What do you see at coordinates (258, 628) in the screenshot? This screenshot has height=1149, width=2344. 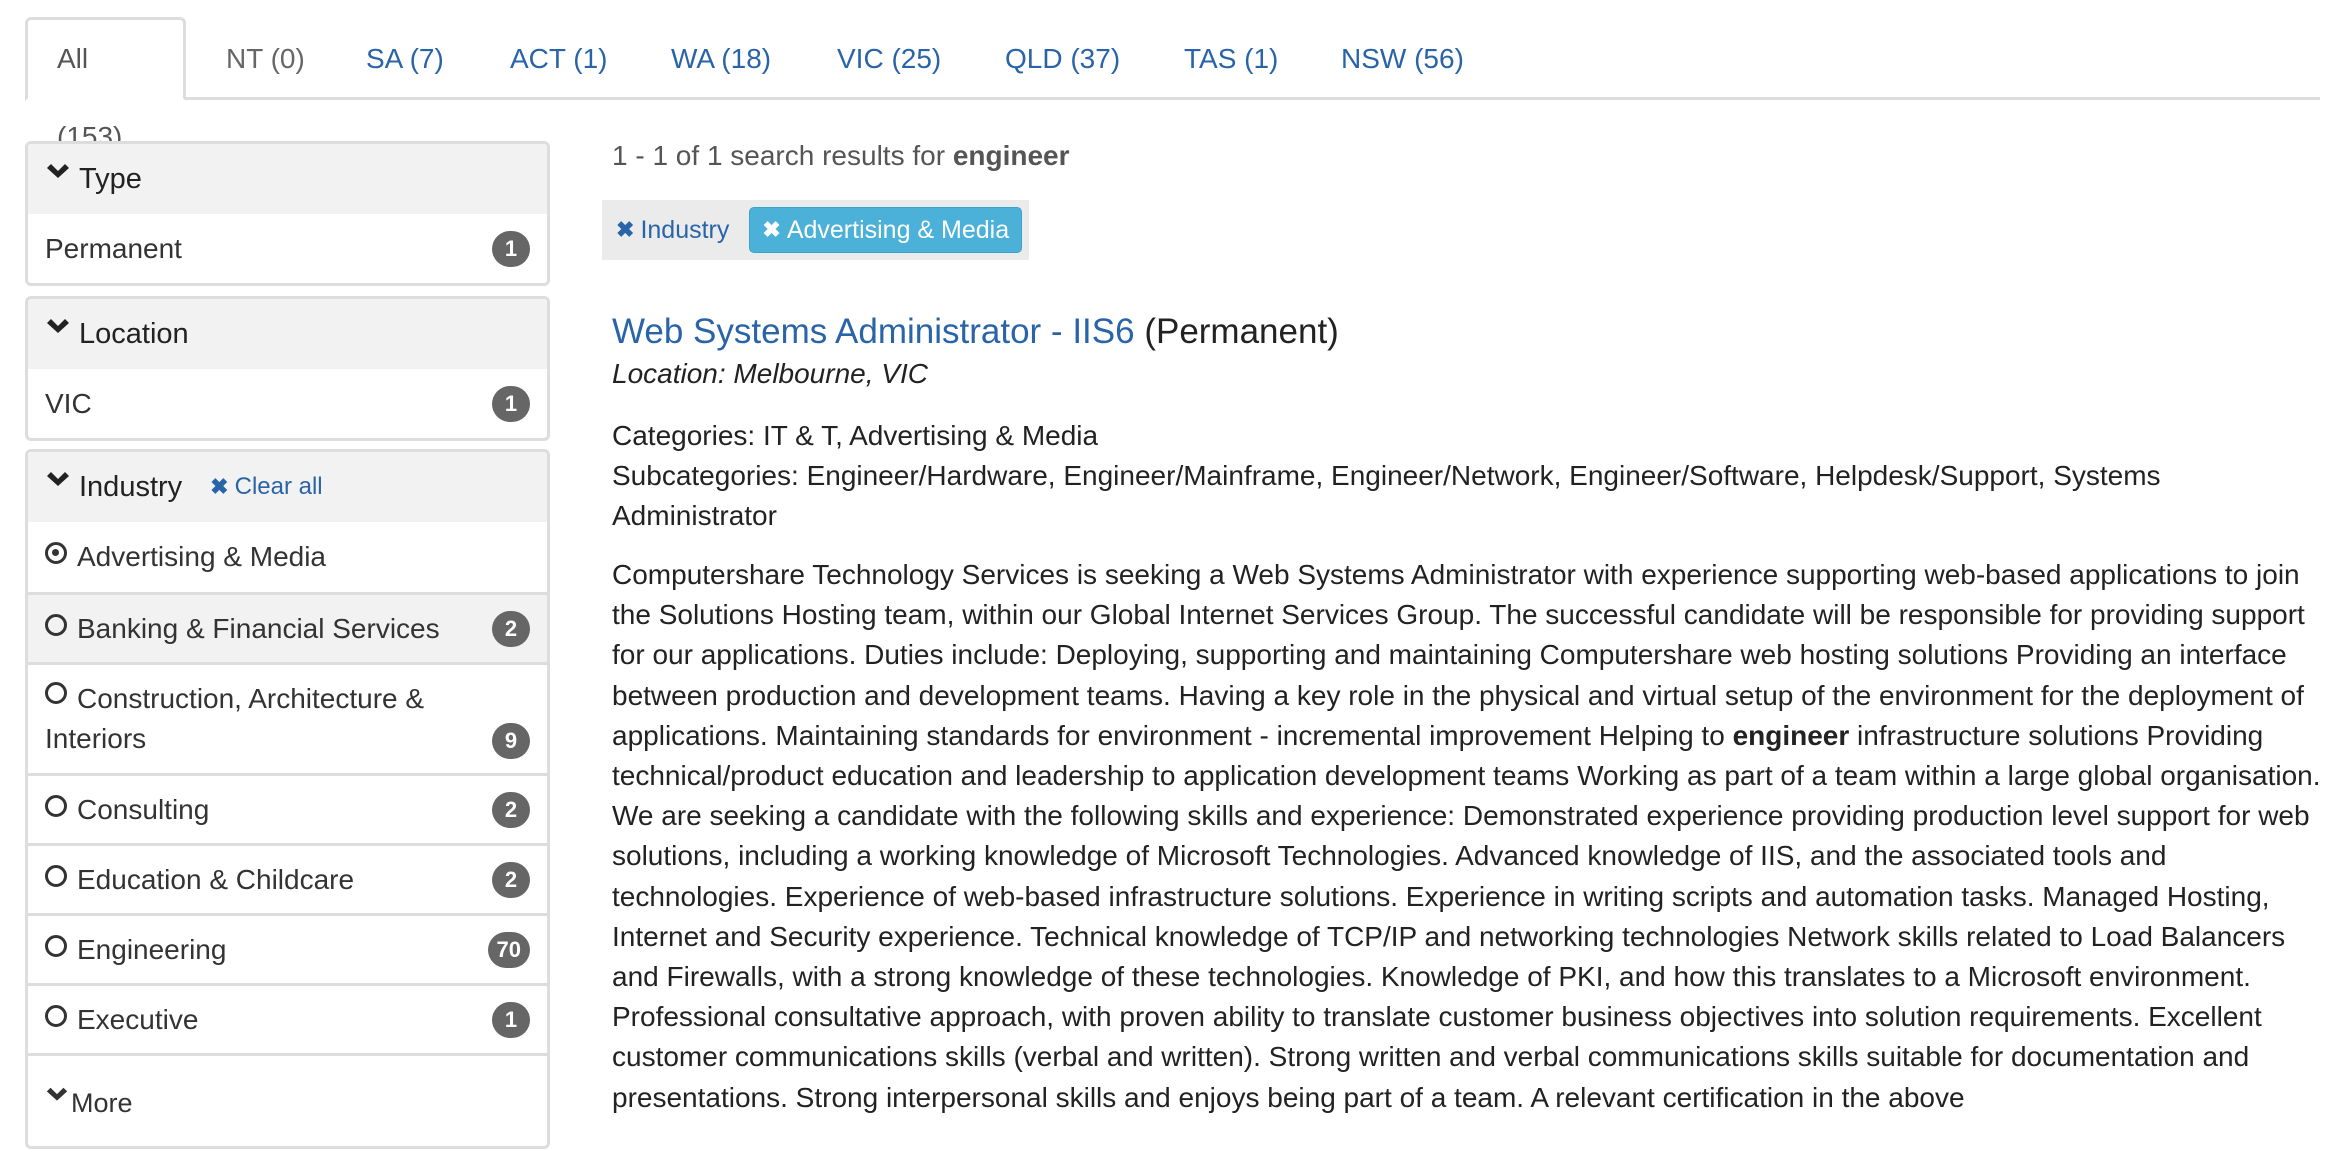 I see `facet-item-label: Banking & Financial Services` at bounding box center [258, 628].